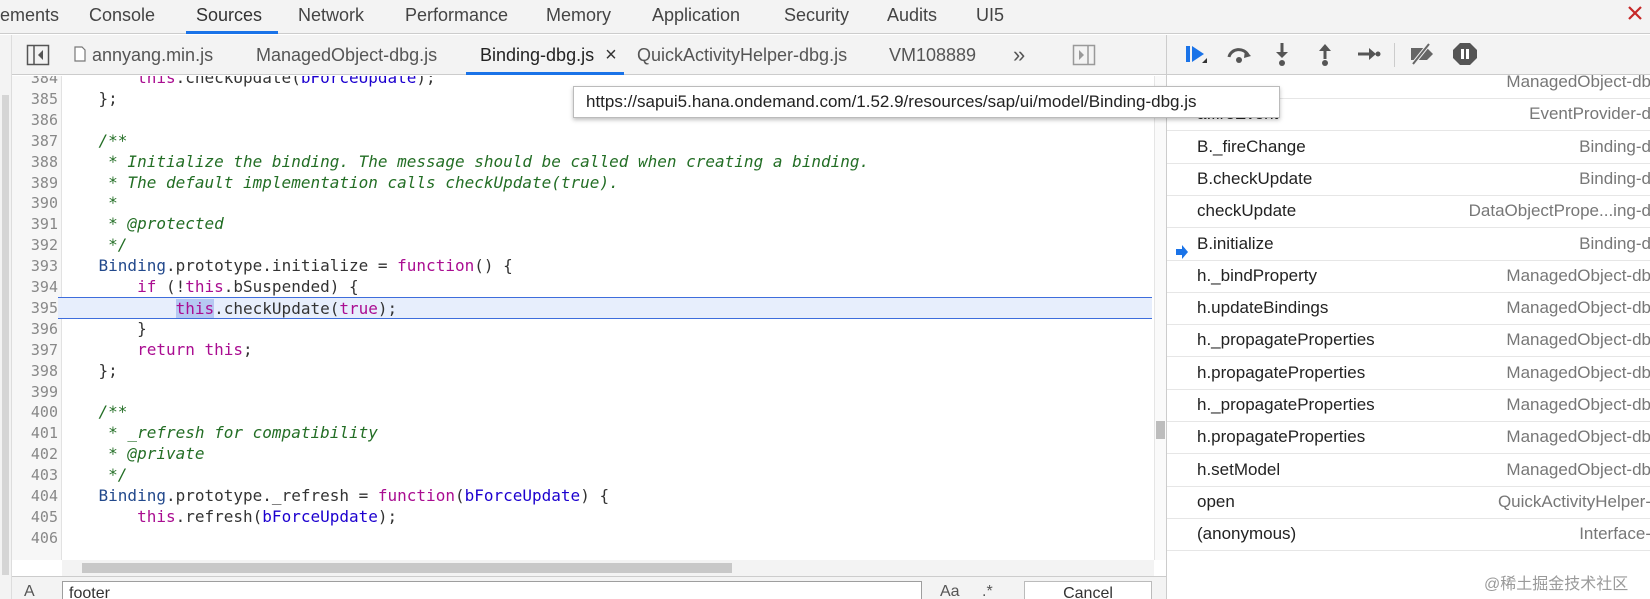 The width and height of the screenshot is (1650, 599). What do you see at coordinates (89, 203) in the screenshot?
I see `code-text: *` at bounding box center [89, 203].